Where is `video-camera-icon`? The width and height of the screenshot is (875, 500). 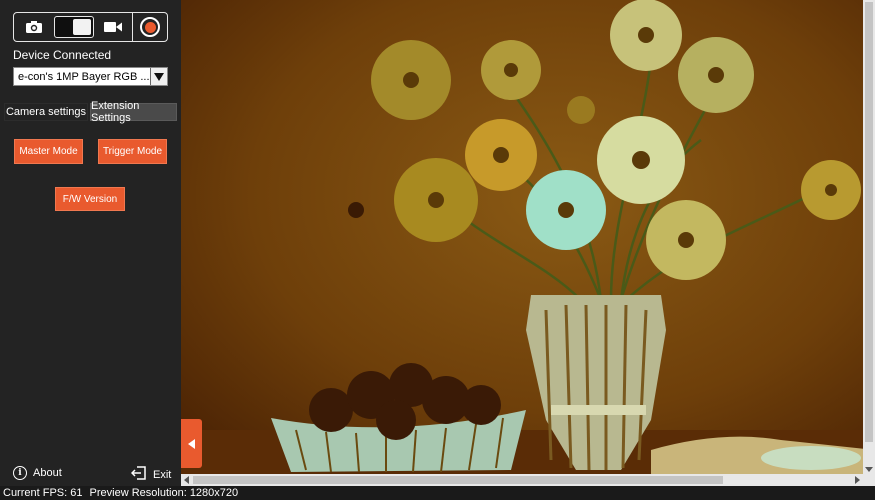 video-camera-icon is located at coordinates (113, 27).